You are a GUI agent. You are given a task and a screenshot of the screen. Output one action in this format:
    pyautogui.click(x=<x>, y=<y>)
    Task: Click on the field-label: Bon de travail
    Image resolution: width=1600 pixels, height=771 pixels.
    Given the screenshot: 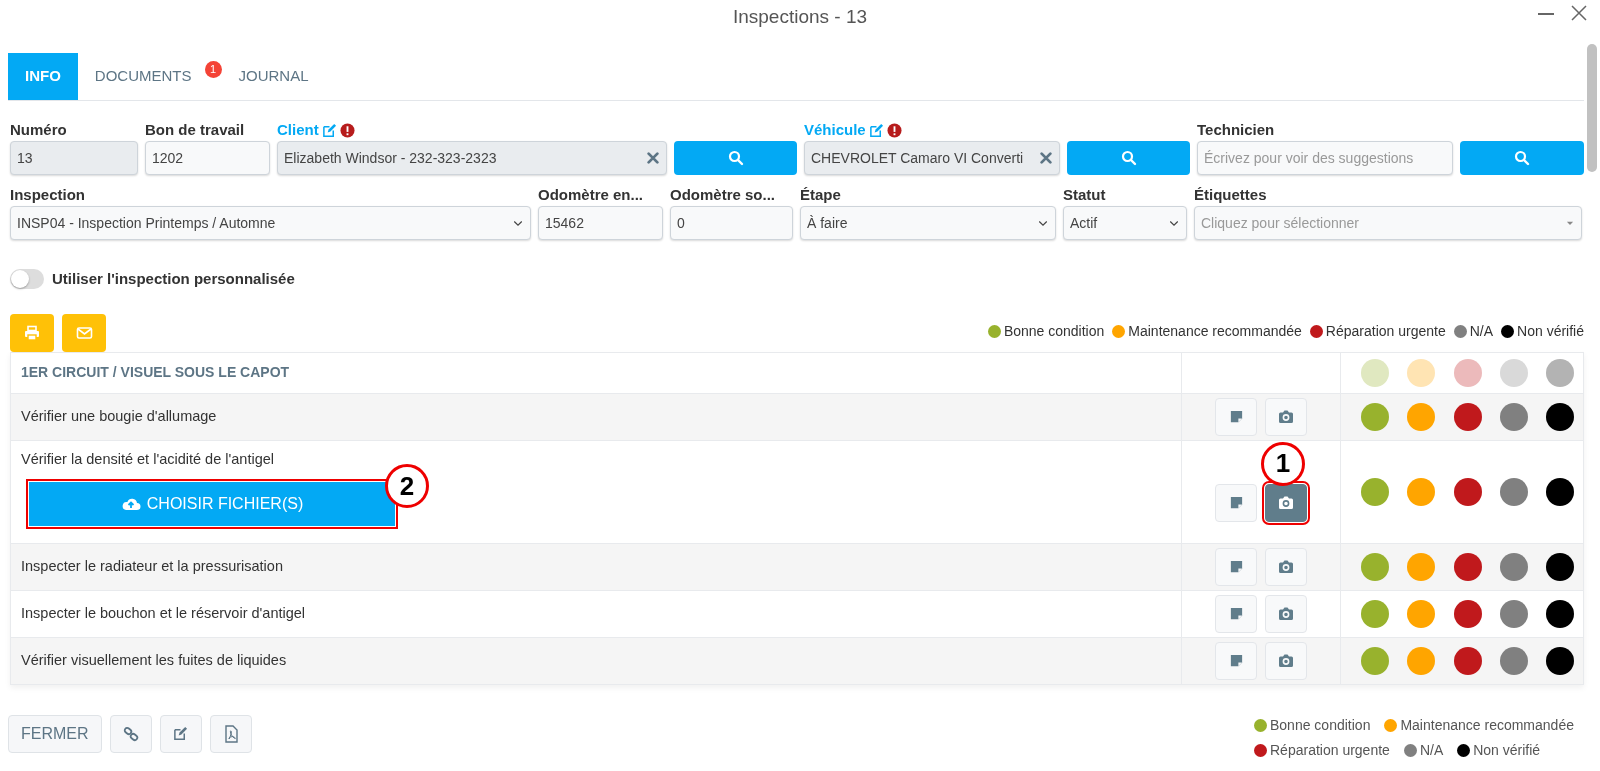 What is the action you would take?
    pyautogui.click(x=195, y=129)
    